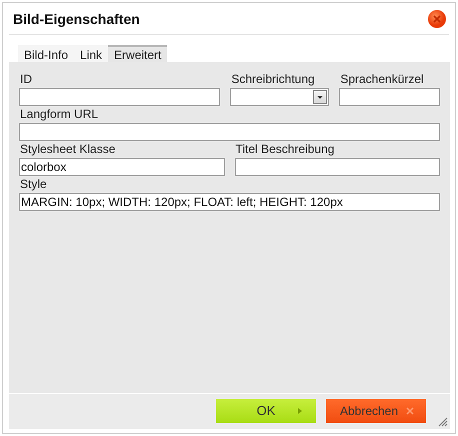  I want to click on field-label: Stylesheet Klasse, so click(67, 149).